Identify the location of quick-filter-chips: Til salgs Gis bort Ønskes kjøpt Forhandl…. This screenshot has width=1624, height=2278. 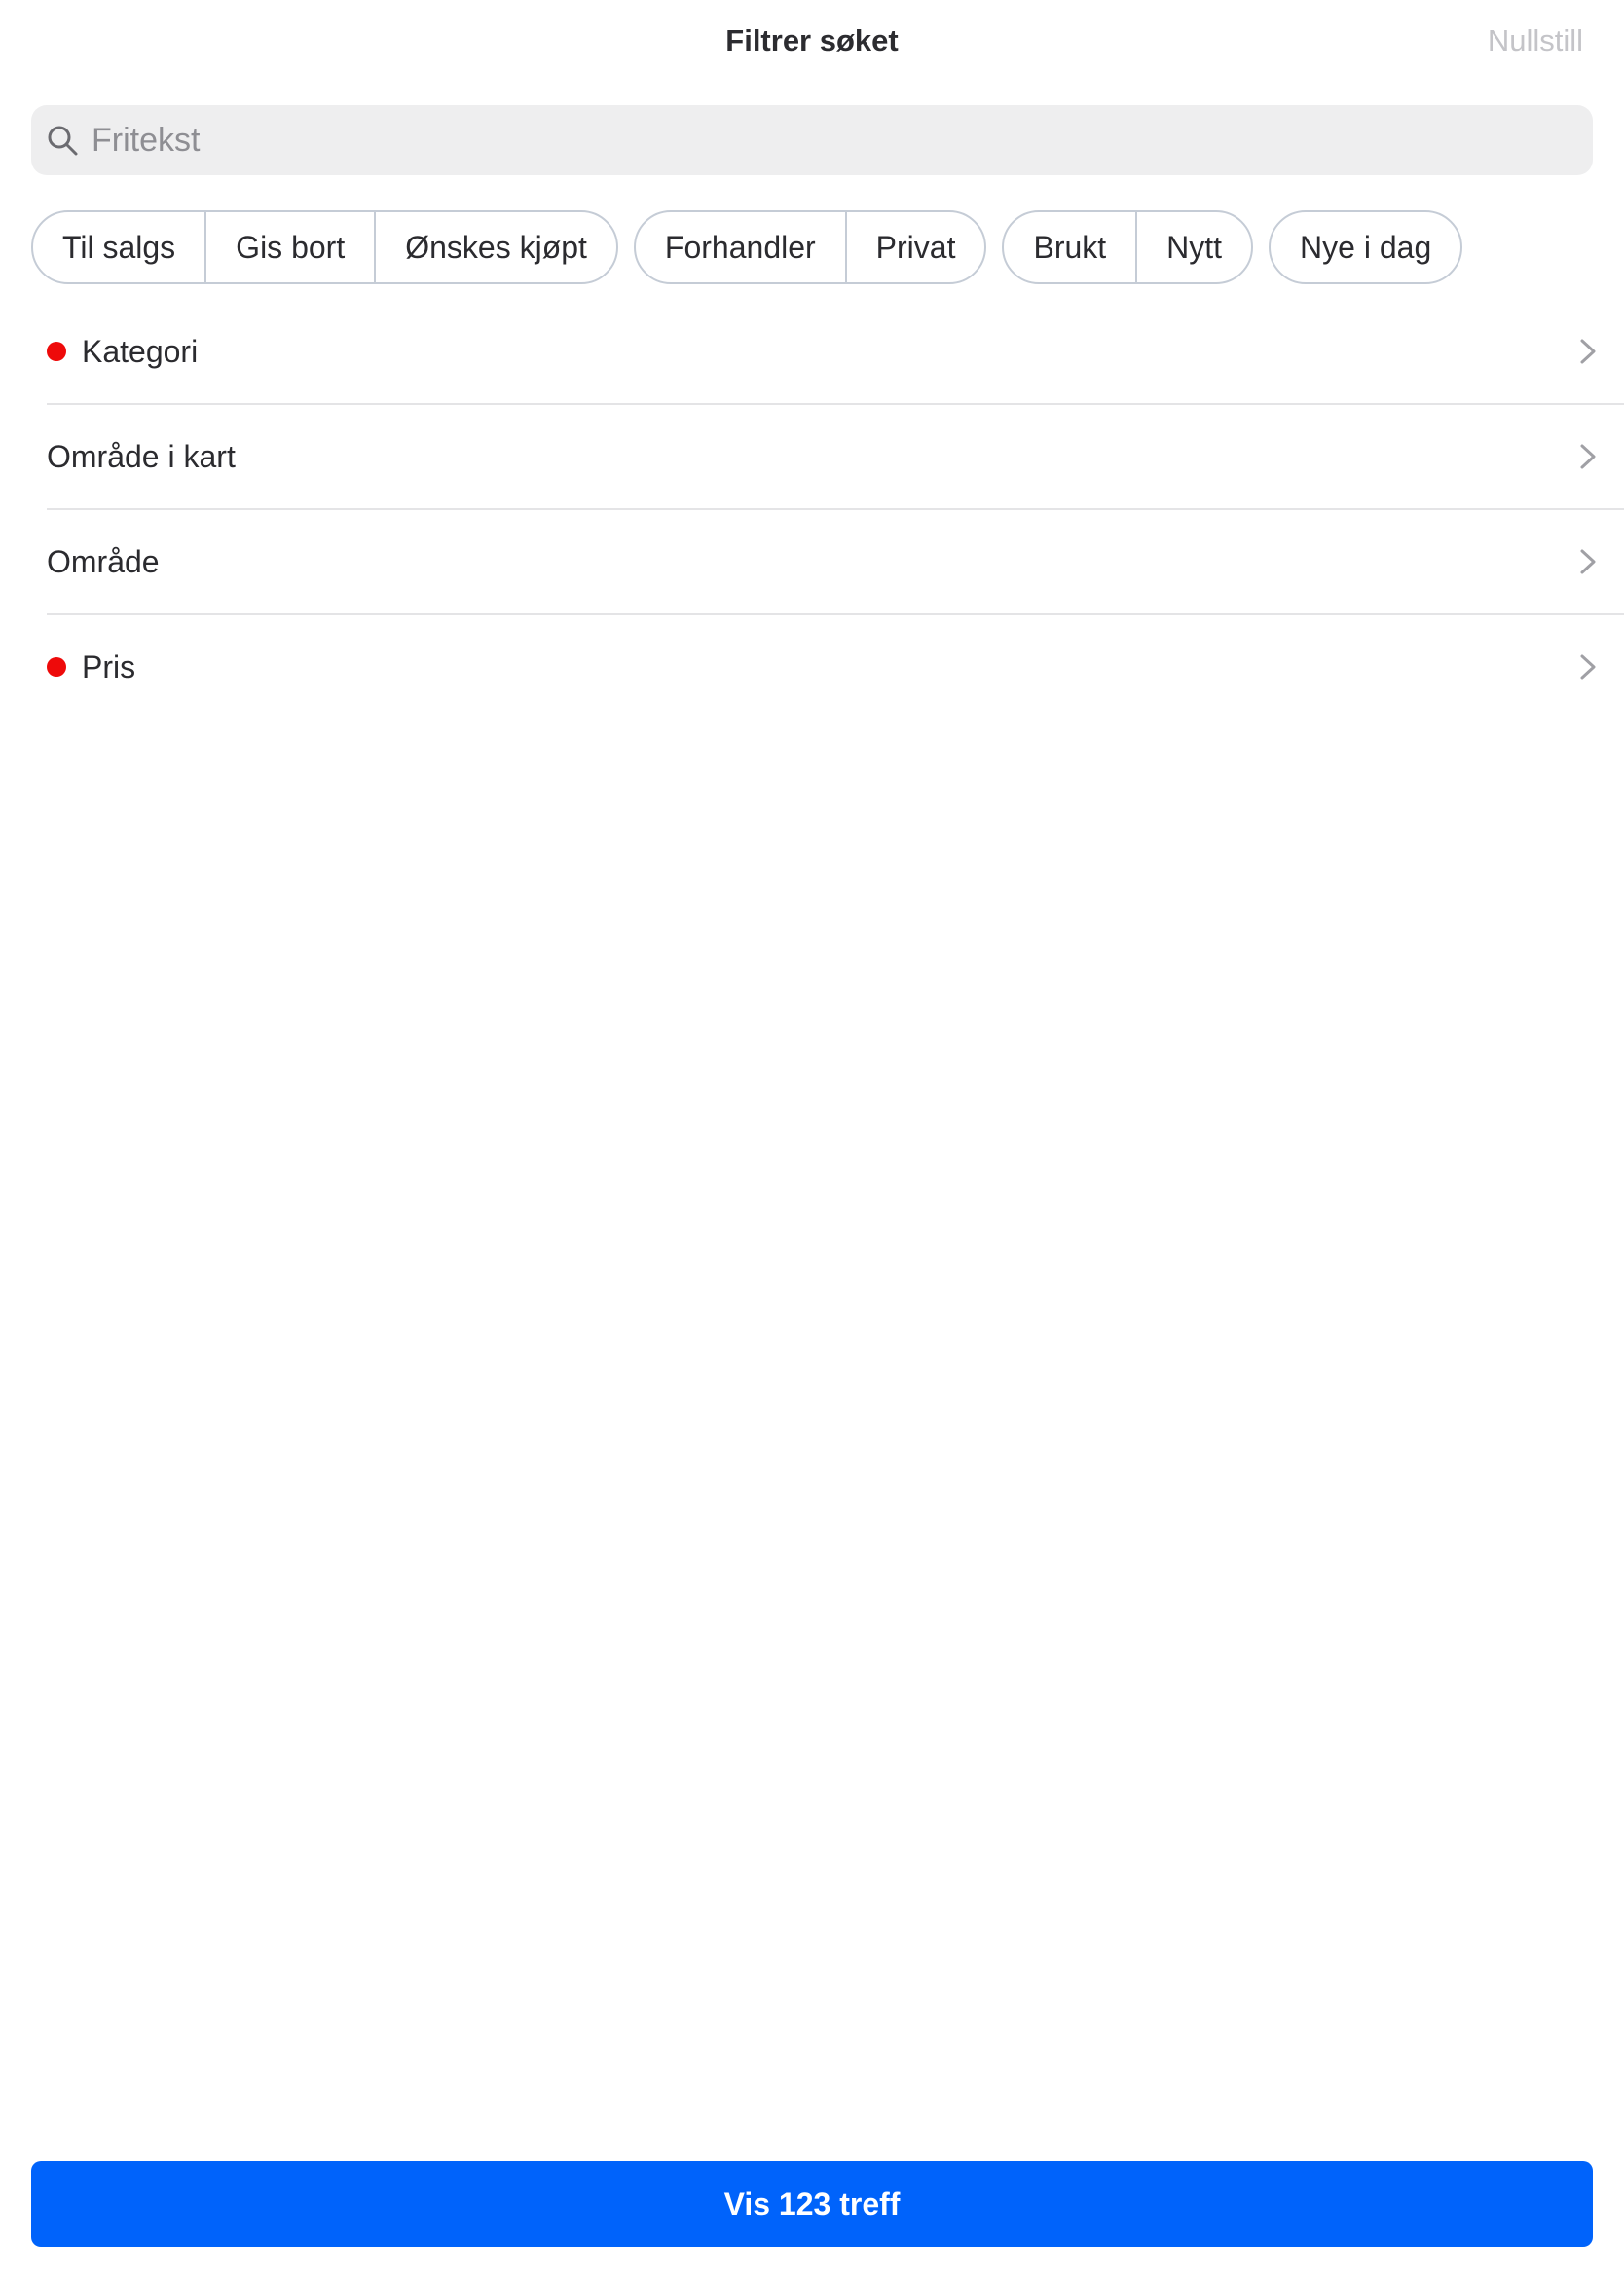
(747, 247).